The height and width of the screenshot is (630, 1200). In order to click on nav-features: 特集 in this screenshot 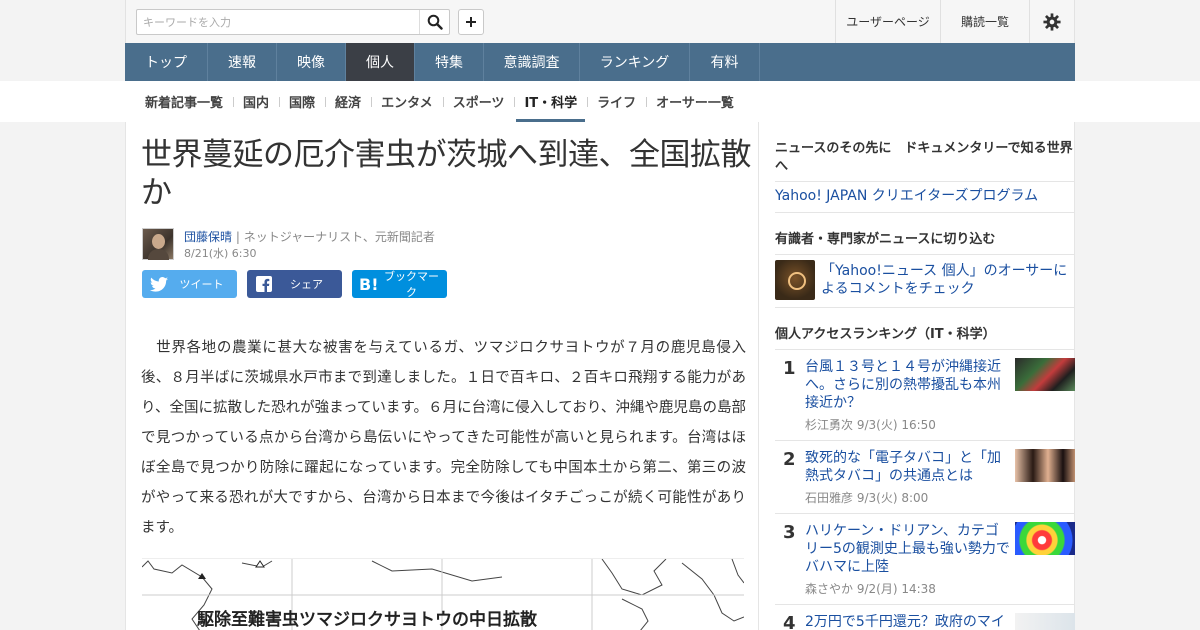, I will do `click(449, 62)`.